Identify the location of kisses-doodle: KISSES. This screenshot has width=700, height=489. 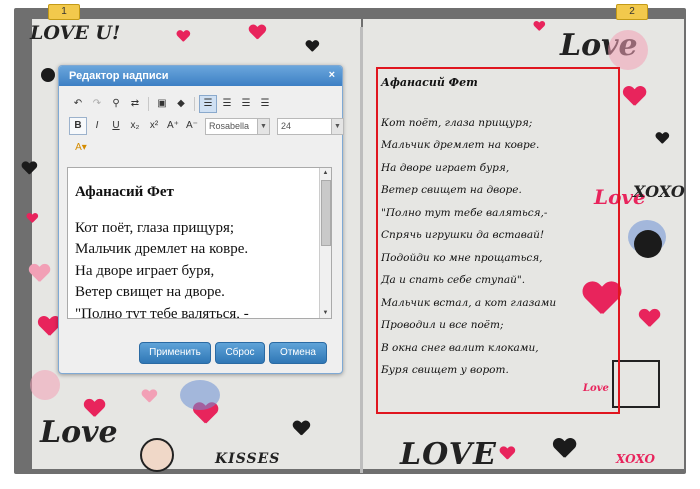
(248, 459).